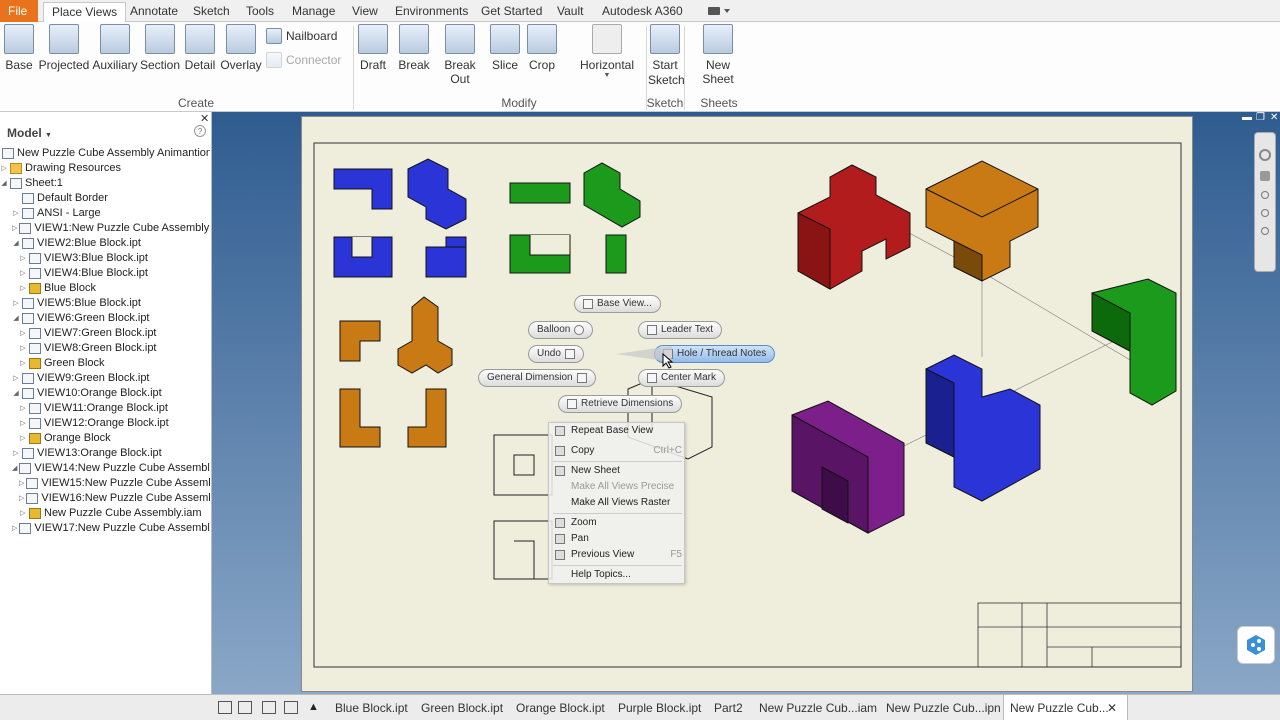 The height and width of the screenshot is (720, 1280). I want to click on doc-tab: Purple Block.ipt, so click(659, 707).